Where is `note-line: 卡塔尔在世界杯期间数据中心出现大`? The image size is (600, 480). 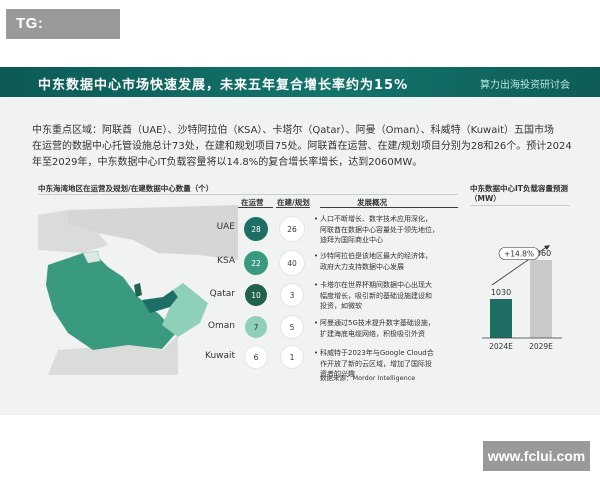
note-line: 卡塔尔在世界杯期间数据中心出现大 is located at coordinates (376, 285).